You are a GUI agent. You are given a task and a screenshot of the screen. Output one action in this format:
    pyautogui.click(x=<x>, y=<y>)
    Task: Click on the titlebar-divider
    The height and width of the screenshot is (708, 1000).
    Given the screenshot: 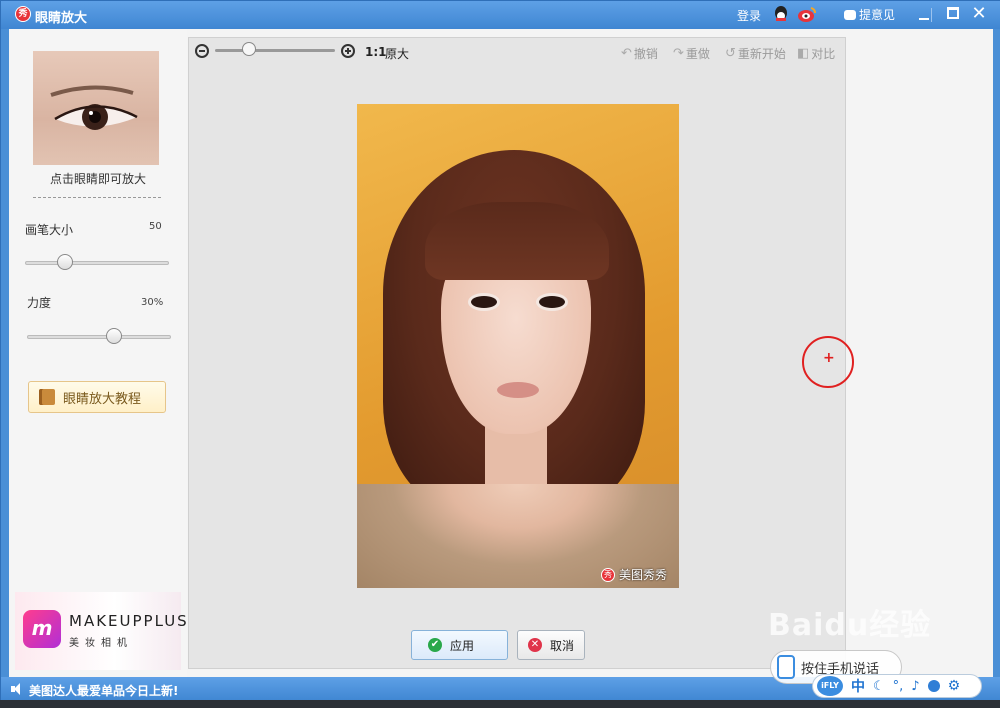 What is the action you would take?
    pyautogui.click(x=931, y=15)
    